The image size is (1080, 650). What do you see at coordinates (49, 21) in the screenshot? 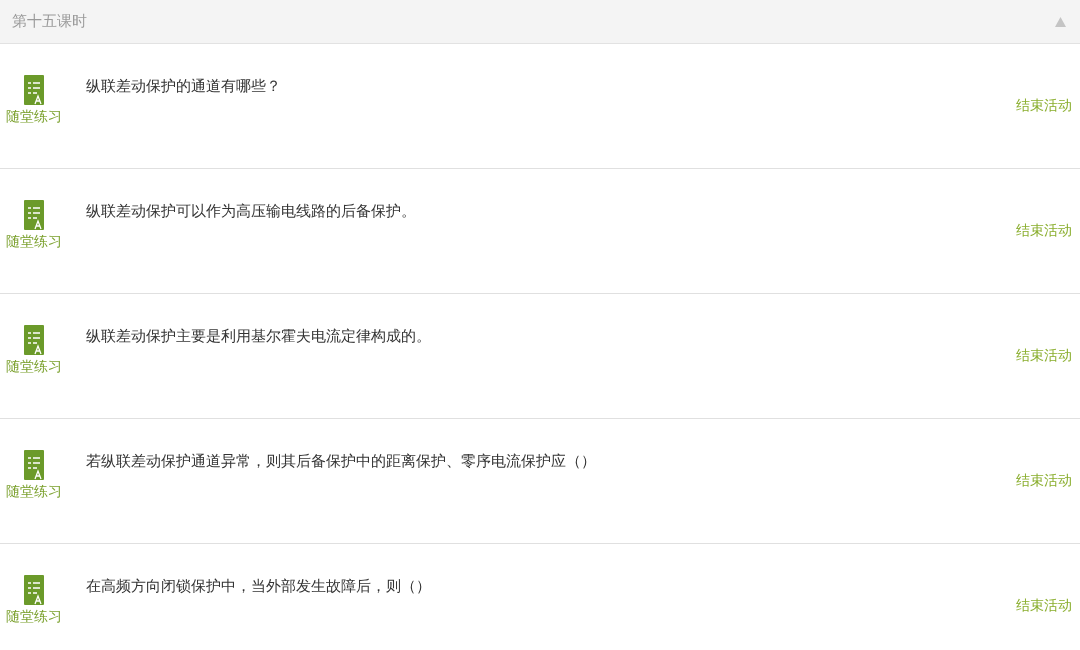
I see `section-title: 第十五课时` at bounding box center [49, 21].